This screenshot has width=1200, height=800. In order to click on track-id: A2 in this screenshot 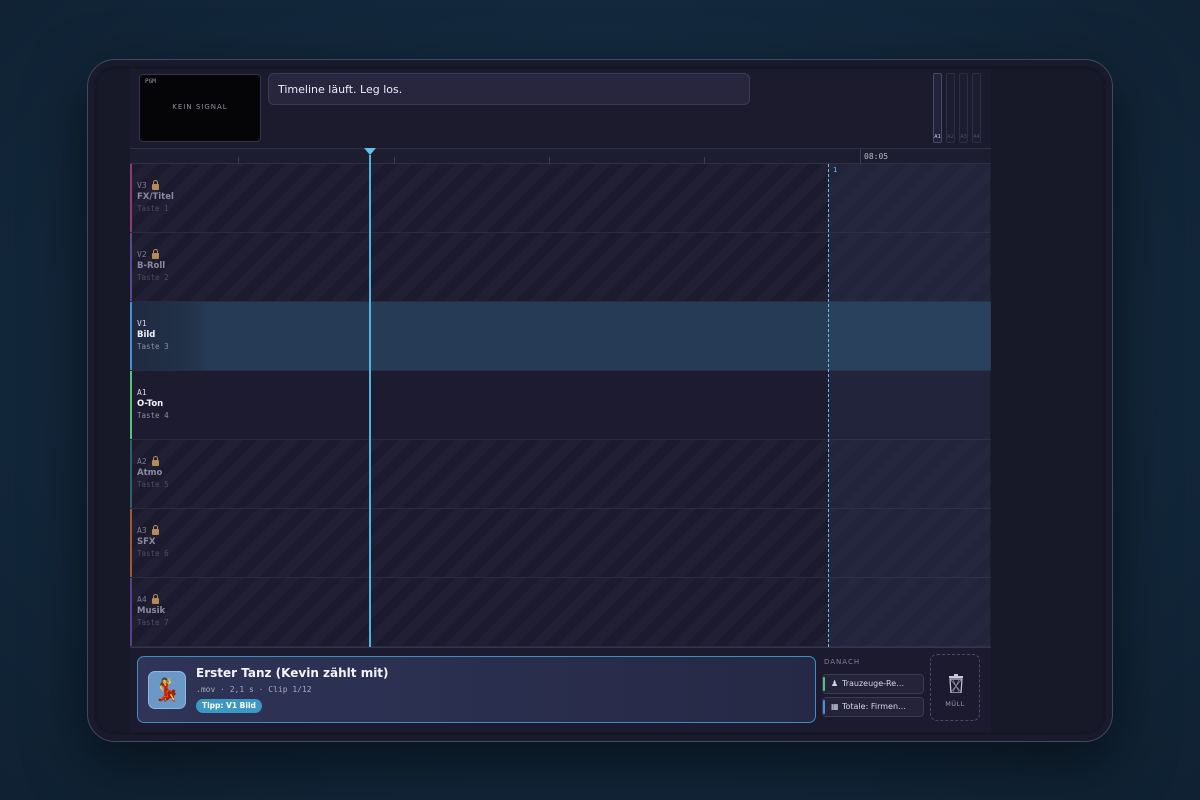, I will do `click(142, 461)`.